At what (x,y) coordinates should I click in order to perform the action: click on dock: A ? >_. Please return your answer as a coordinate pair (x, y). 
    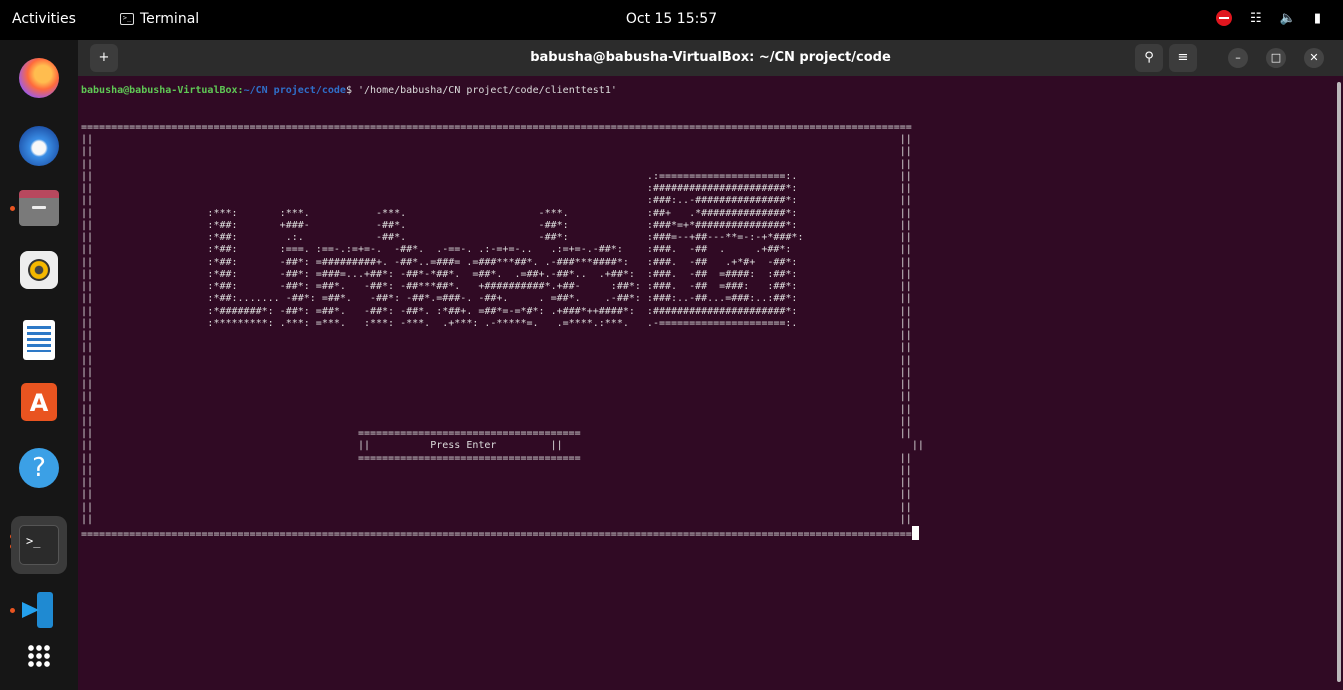
    Looking at the image, I should click on (39, 365).